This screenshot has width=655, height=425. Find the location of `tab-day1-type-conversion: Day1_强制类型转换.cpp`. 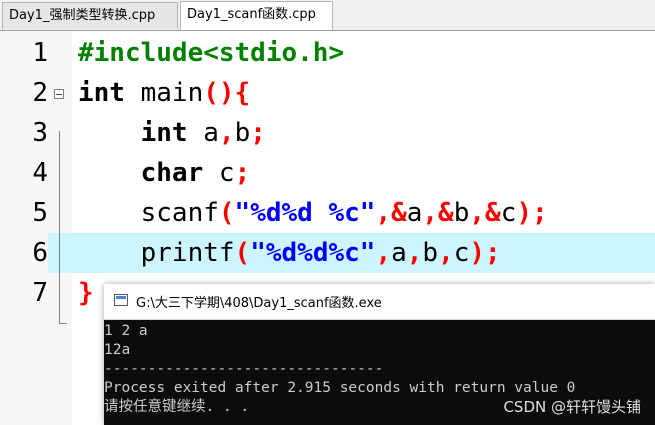

tab-day1-type-conversion: Day1_强制类型转换.cpp is located at coordinates (90, 15).